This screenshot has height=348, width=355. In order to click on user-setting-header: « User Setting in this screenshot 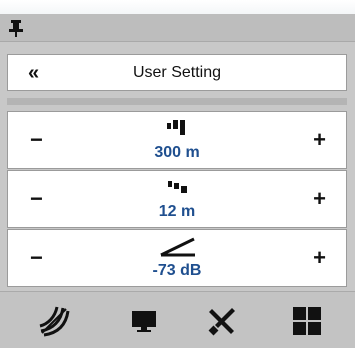, I will do `click(177, 72)`.